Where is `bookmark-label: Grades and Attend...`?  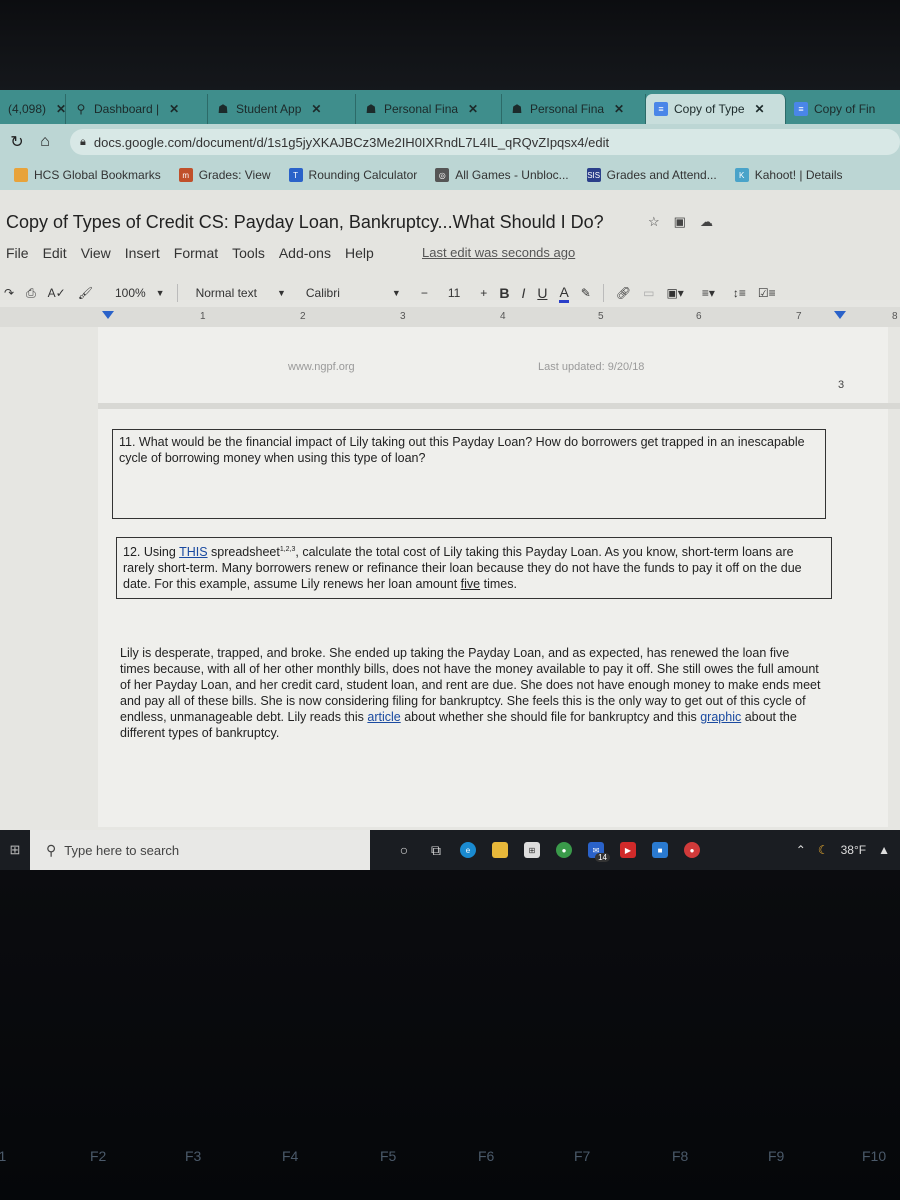 bookmark-label: Grades and Attend... is located at coordinates (661, 175).